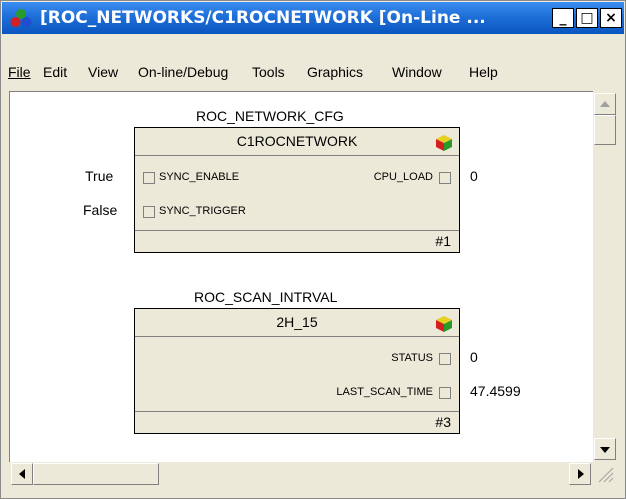 This screenshot has width=626, height=499. What do you see at coordinates (297, 371) in the screenshot?
I see `block2-function-block: 2H_15 STATUS LAST_SCAN_TIME #3` at bounding box center [297, 371].